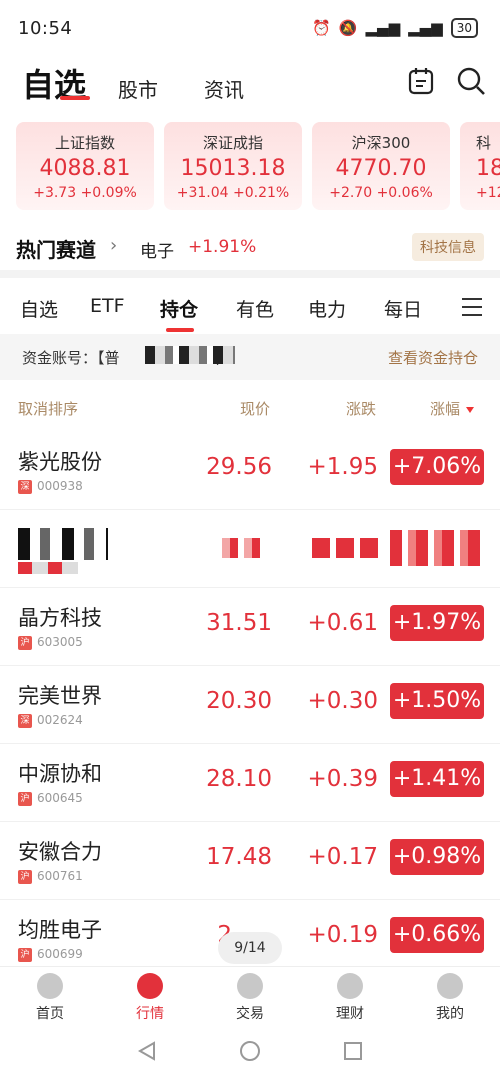 This screenshot has height=1076, width=500. What do you see at coordinates (147, 1051) in the screenshot?
I see `back-icon` at bounding box center [147, 1051].